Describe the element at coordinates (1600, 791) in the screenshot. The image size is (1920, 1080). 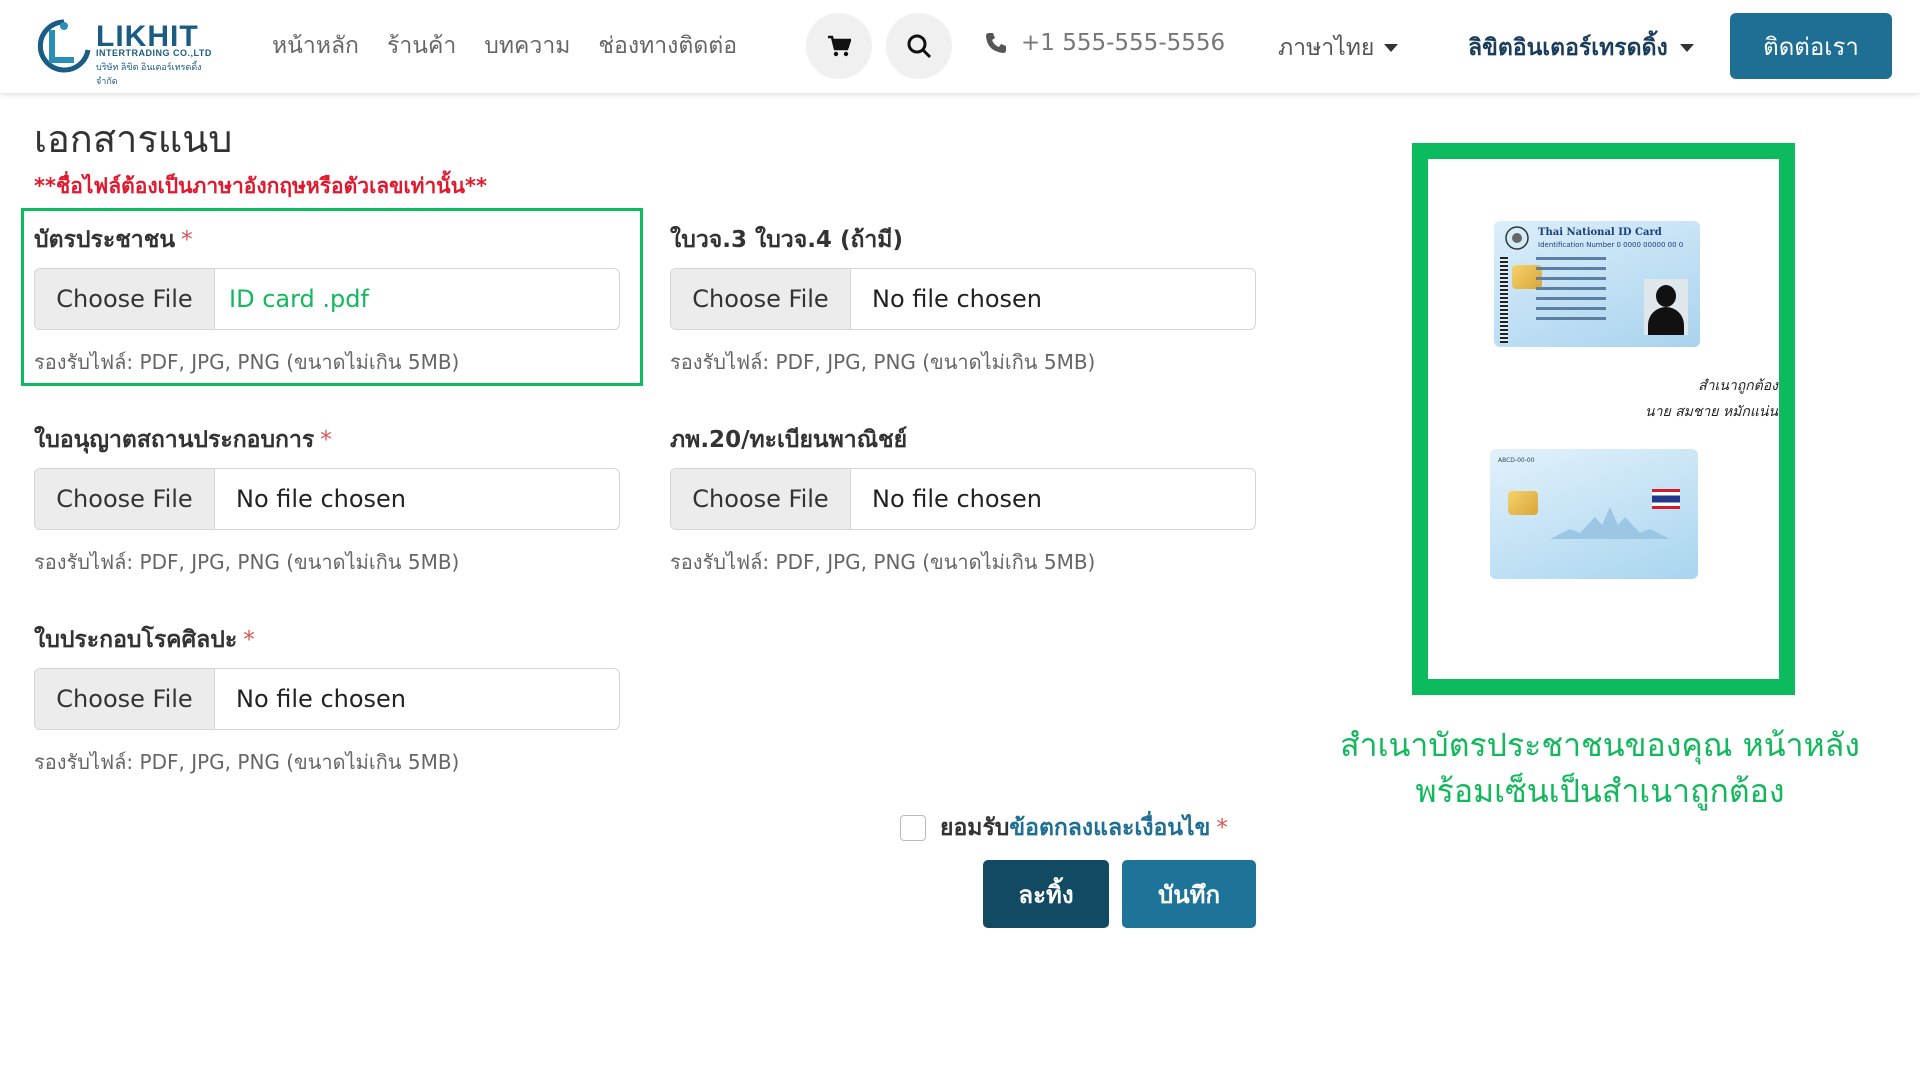
I see `caption-line-2: พร้อมเซ็นเป็นสำเนาถูกต้อง` at that location.